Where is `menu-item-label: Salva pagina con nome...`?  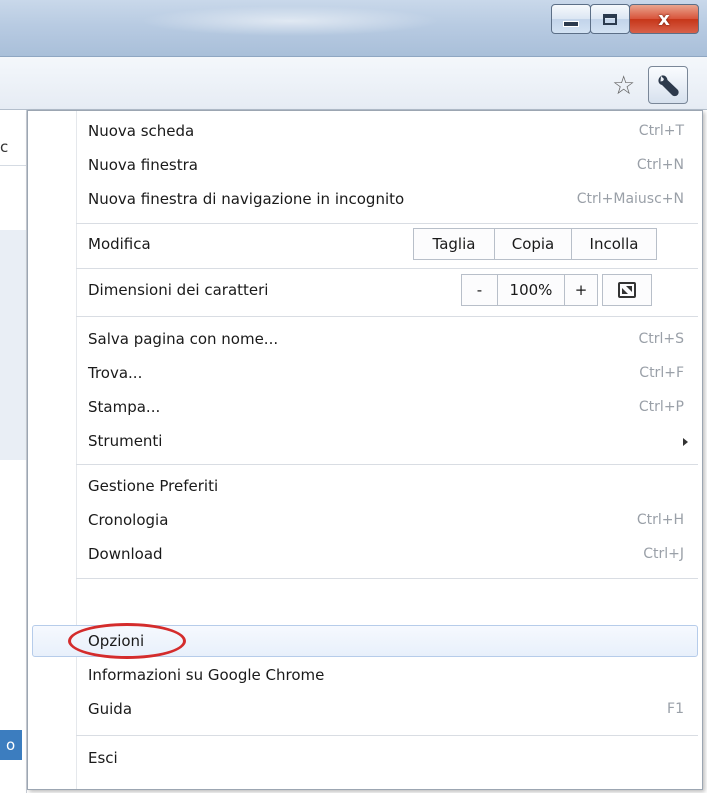
menu-item-label: Salva pagina con nome... is located at coordinates (183, 339).